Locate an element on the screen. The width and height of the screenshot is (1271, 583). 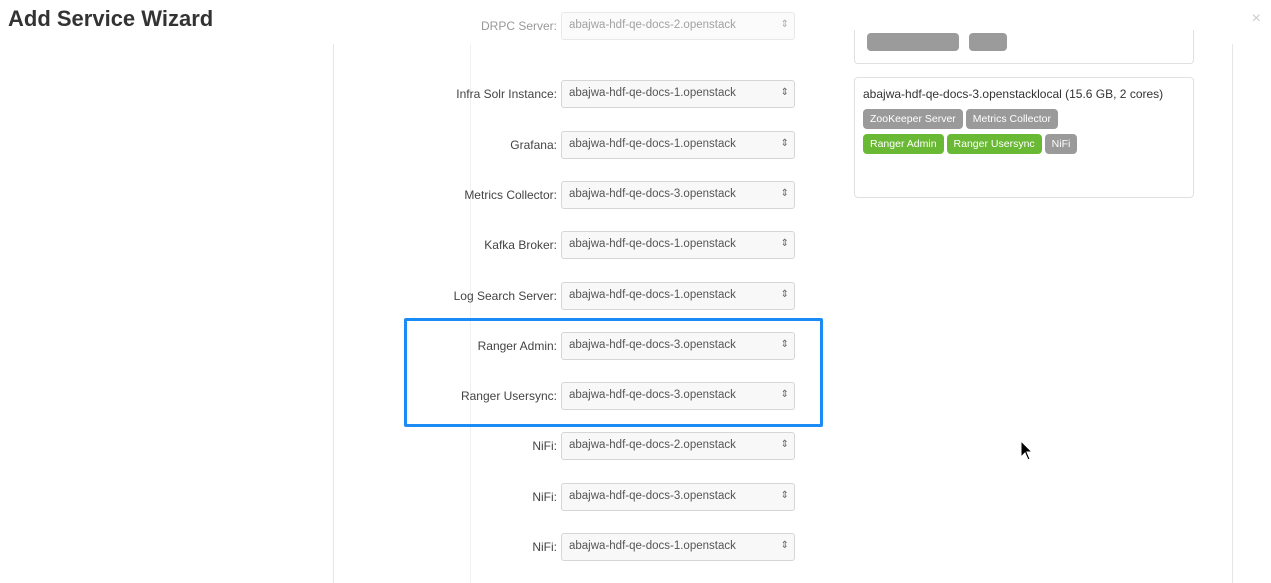
ranger-highlight-box is located at coordinates (613, 372).